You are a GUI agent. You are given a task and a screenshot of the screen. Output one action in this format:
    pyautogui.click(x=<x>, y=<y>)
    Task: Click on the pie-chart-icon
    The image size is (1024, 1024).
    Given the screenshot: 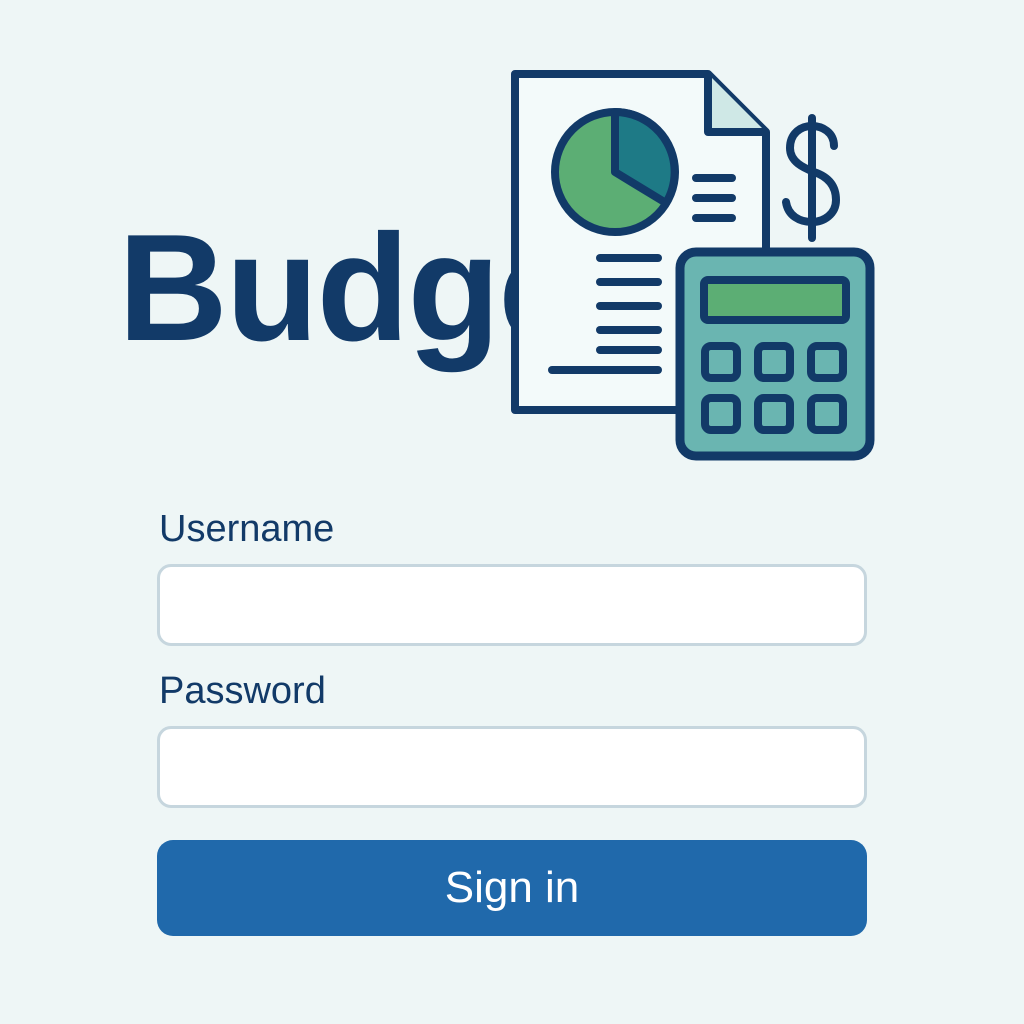 What is the action you would take?
    pyautogui.click(x=615, y=172)
    